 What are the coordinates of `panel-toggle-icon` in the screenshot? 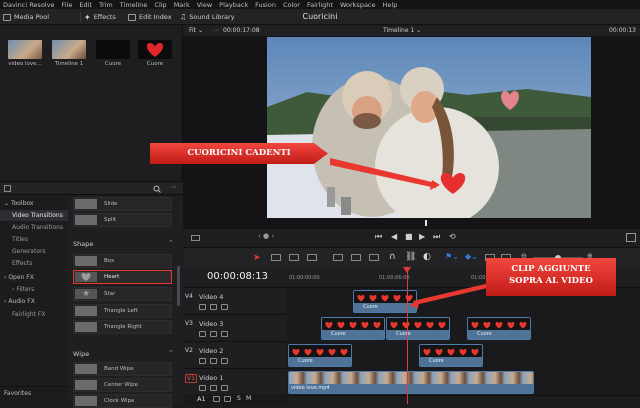 It's located at (7, 188).